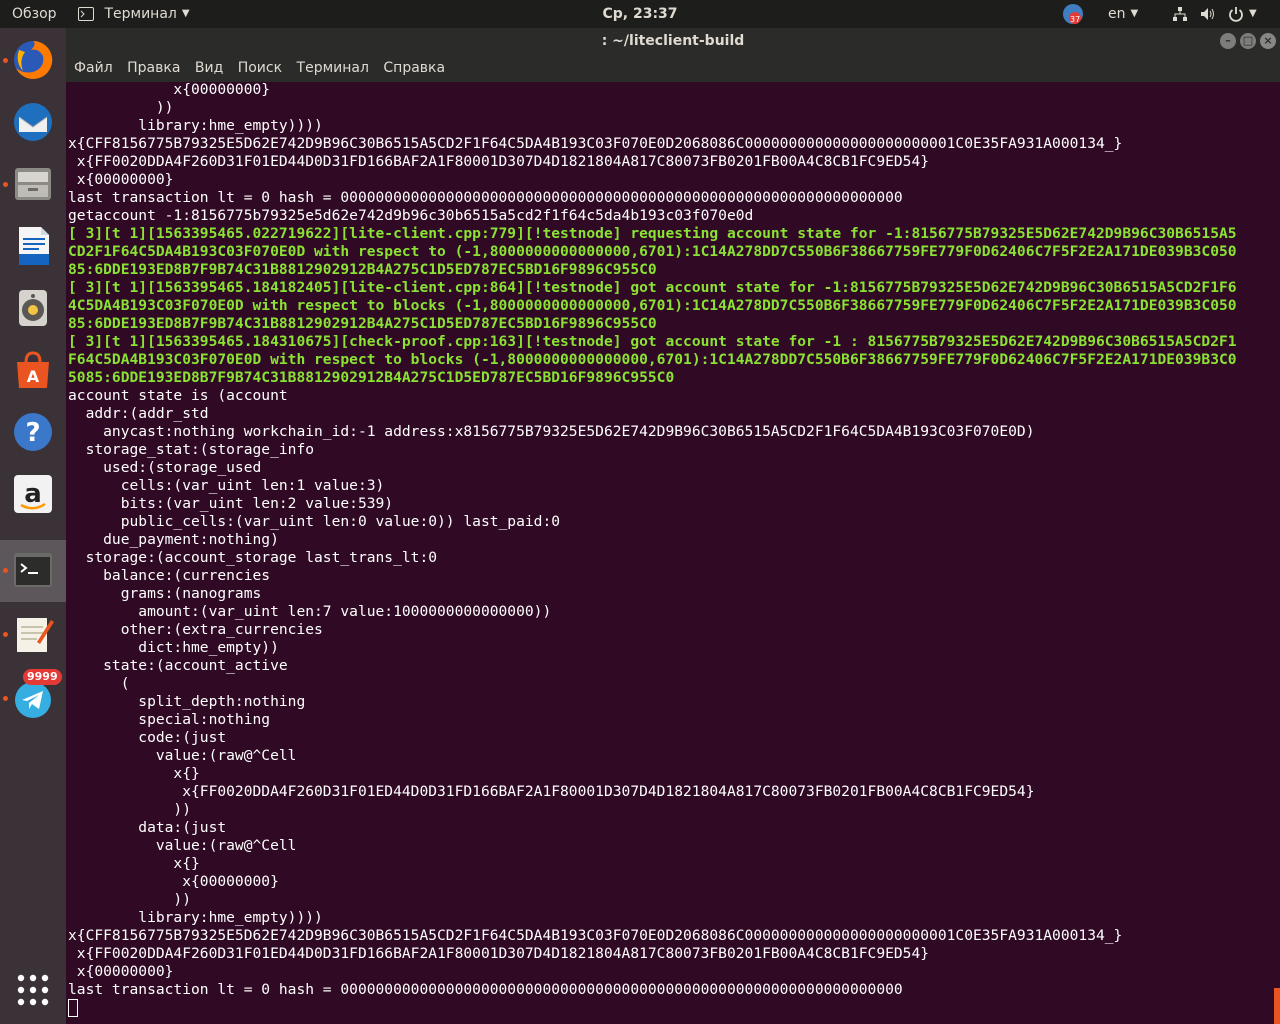  What do you see at coordinates (169, 719) in the screenshot?
I see `terminal-line: special:nothing` at bounding box center [169, 719].